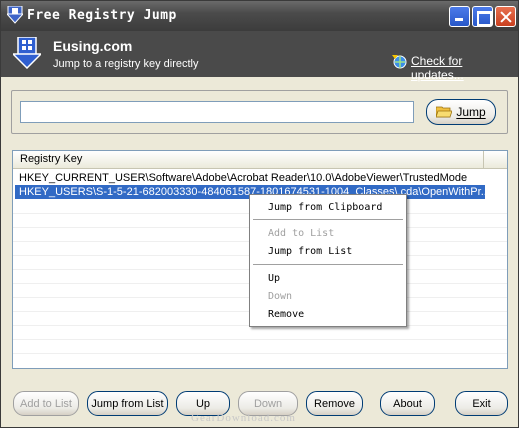 The image size is (519, 428). I want to click on folder-open-icon, so click(444, 112).